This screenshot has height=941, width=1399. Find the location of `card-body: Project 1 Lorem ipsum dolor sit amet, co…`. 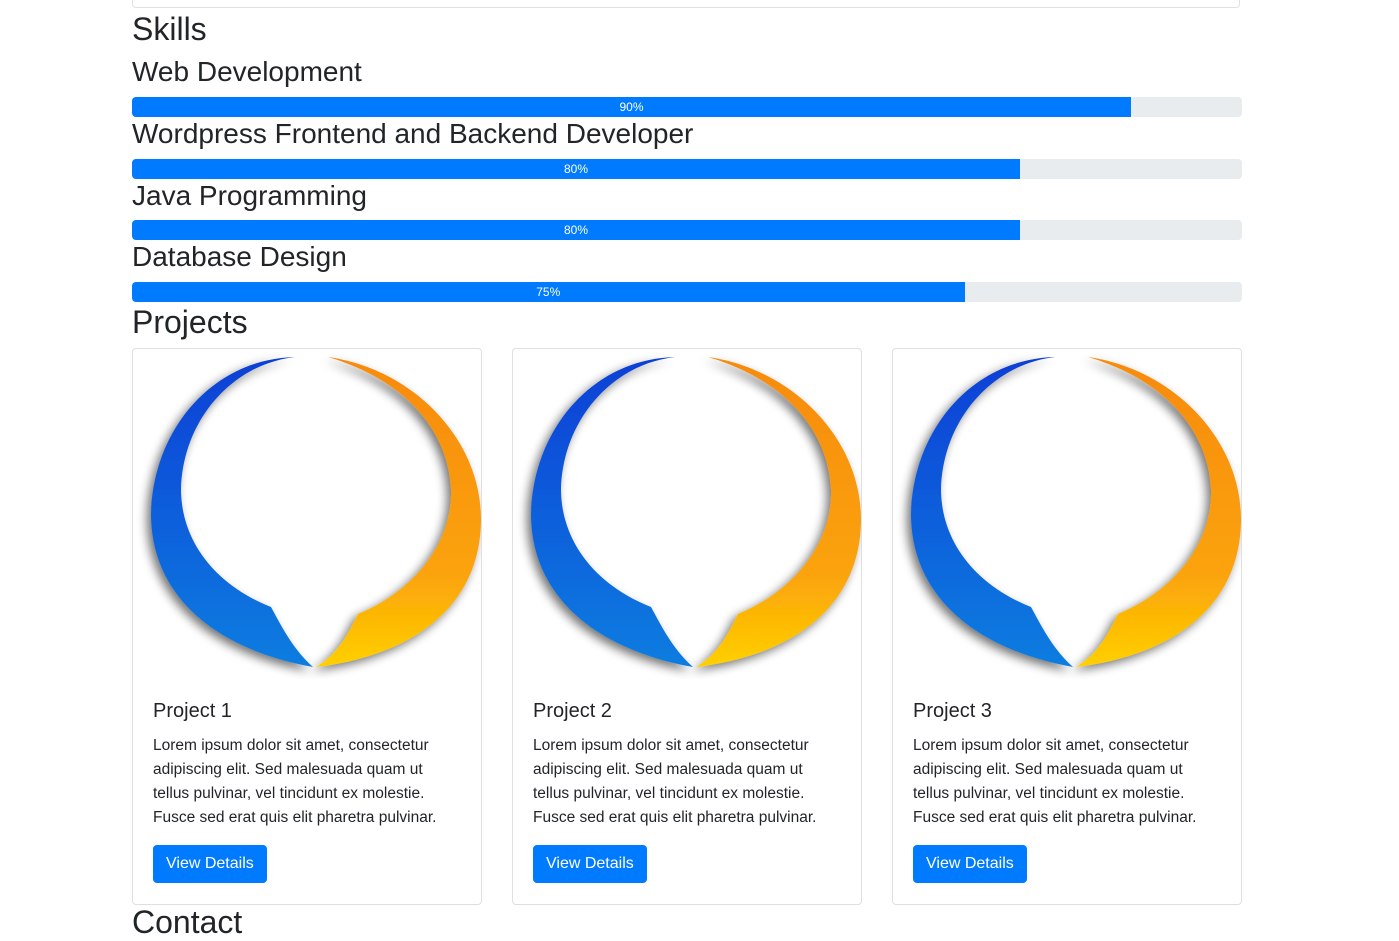

card-body: Project 1 Lorem ipsum dolor sit amet, co… is located at coordinates (308, 791).